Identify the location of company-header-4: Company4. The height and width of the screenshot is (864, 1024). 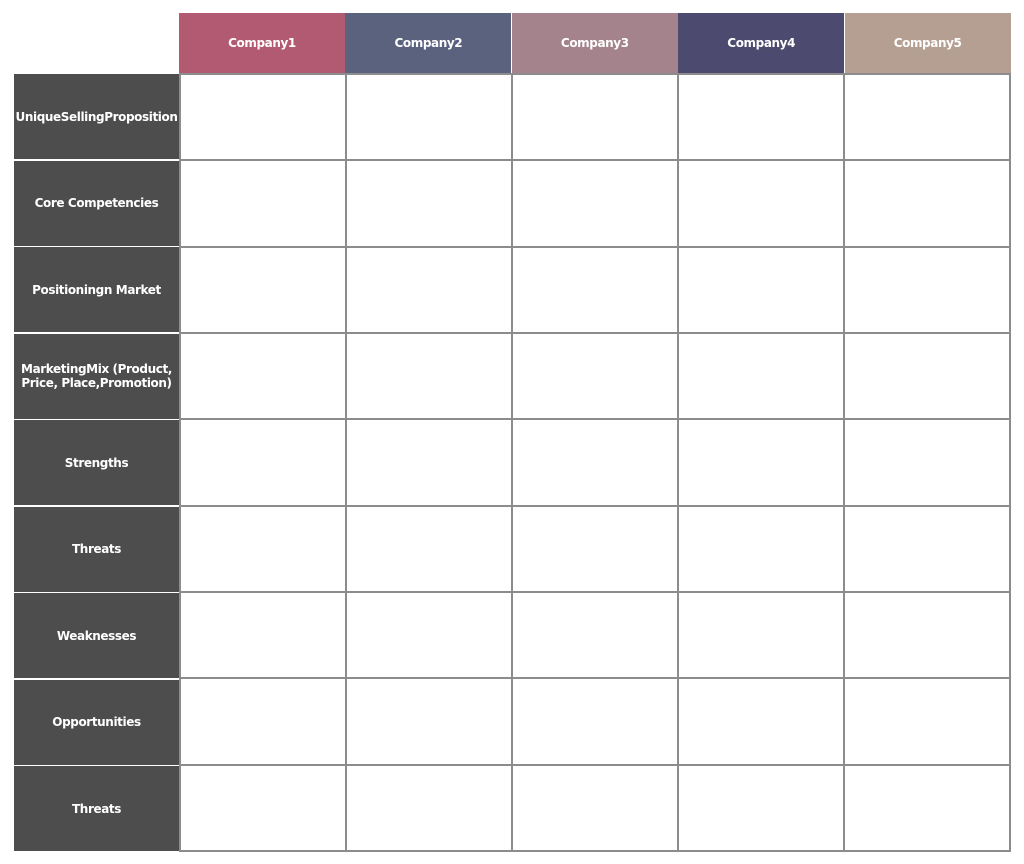
(761, 43).